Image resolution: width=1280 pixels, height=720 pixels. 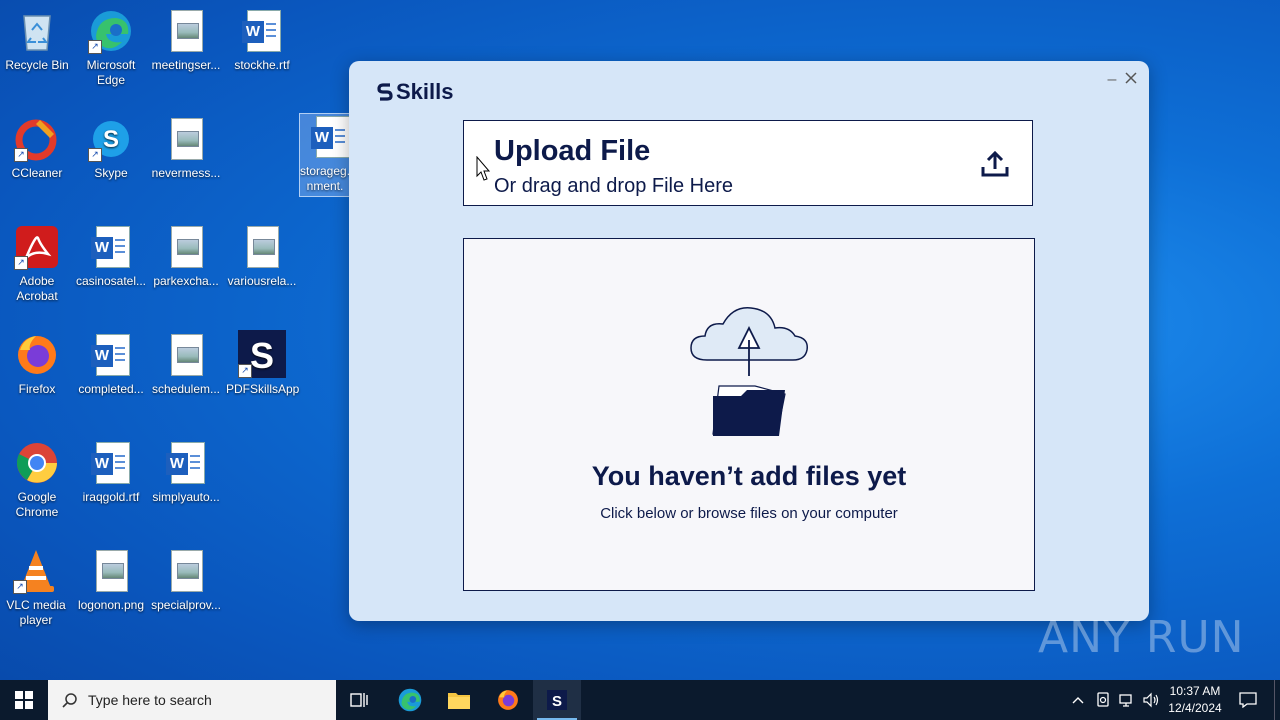 I want to click on pdfskills-icon: S ↗, so click(x=262, y=354).